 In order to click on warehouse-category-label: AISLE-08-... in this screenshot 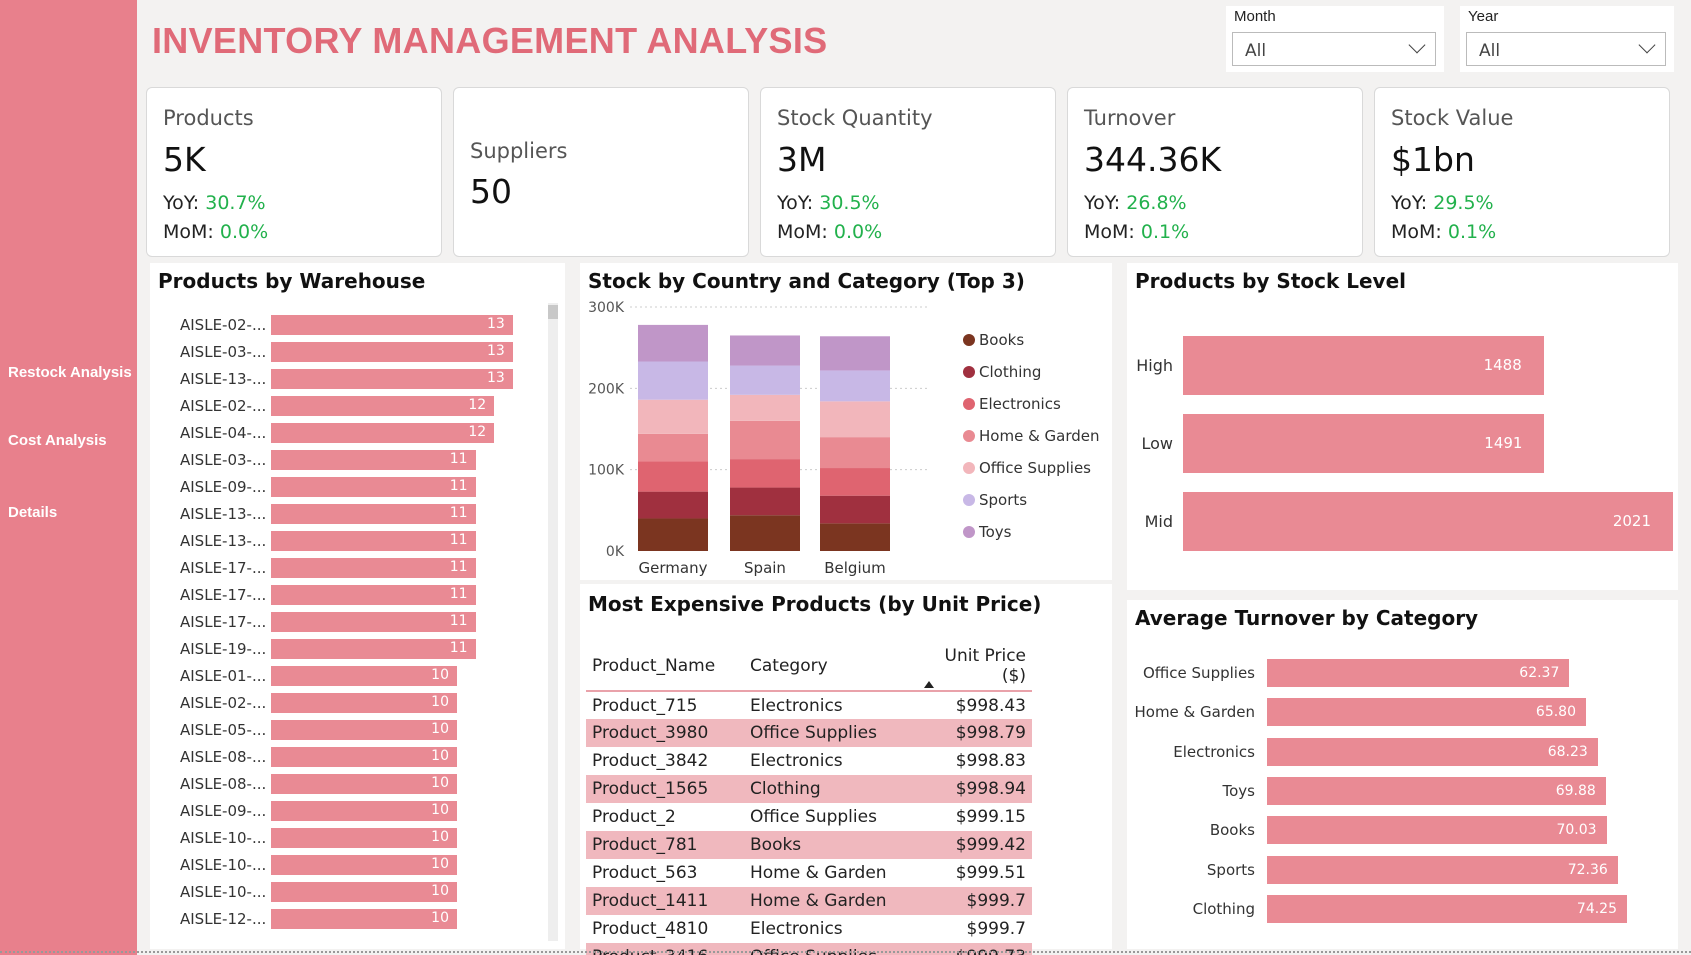, I will do `click(223, 757)`.